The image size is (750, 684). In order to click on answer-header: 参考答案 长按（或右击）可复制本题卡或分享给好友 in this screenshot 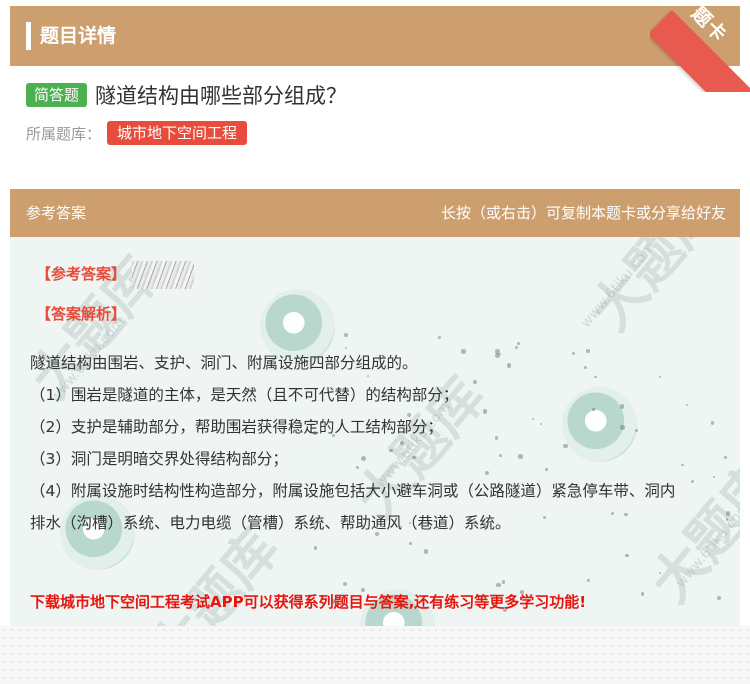, I will do `click(375, 213)`.